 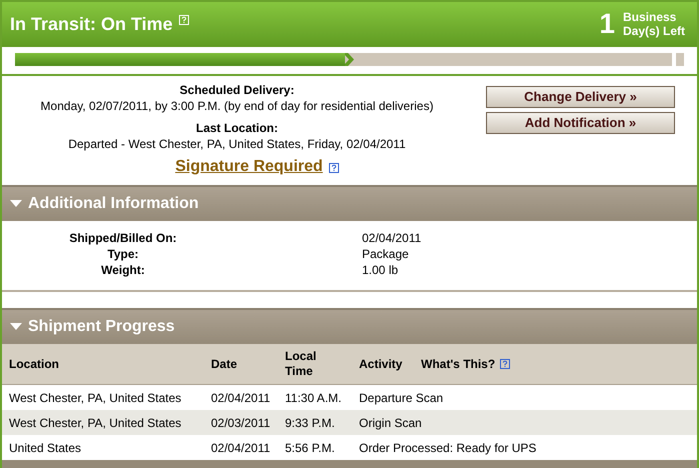 I want to click on table-cell-text: Origin Scan, so click(x=391, y=422).